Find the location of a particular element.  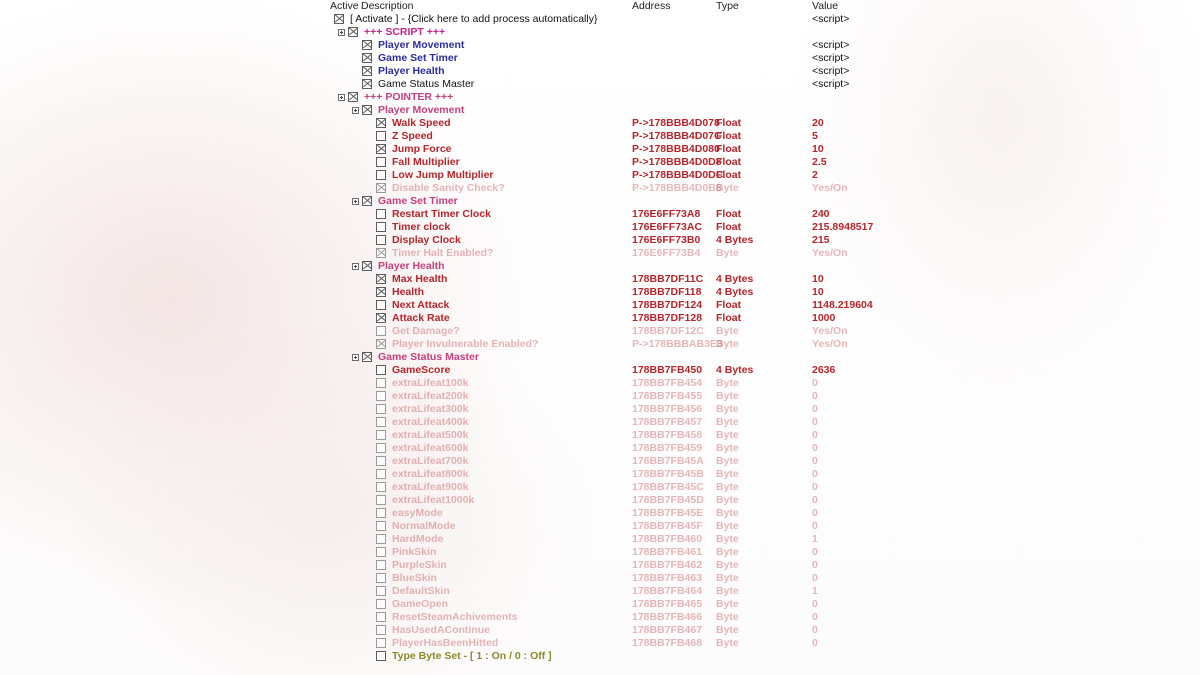

cheat-entry-row: extraLifeat400k 178BB7FB457 Byte 0 is located at coordinates (765, 422).